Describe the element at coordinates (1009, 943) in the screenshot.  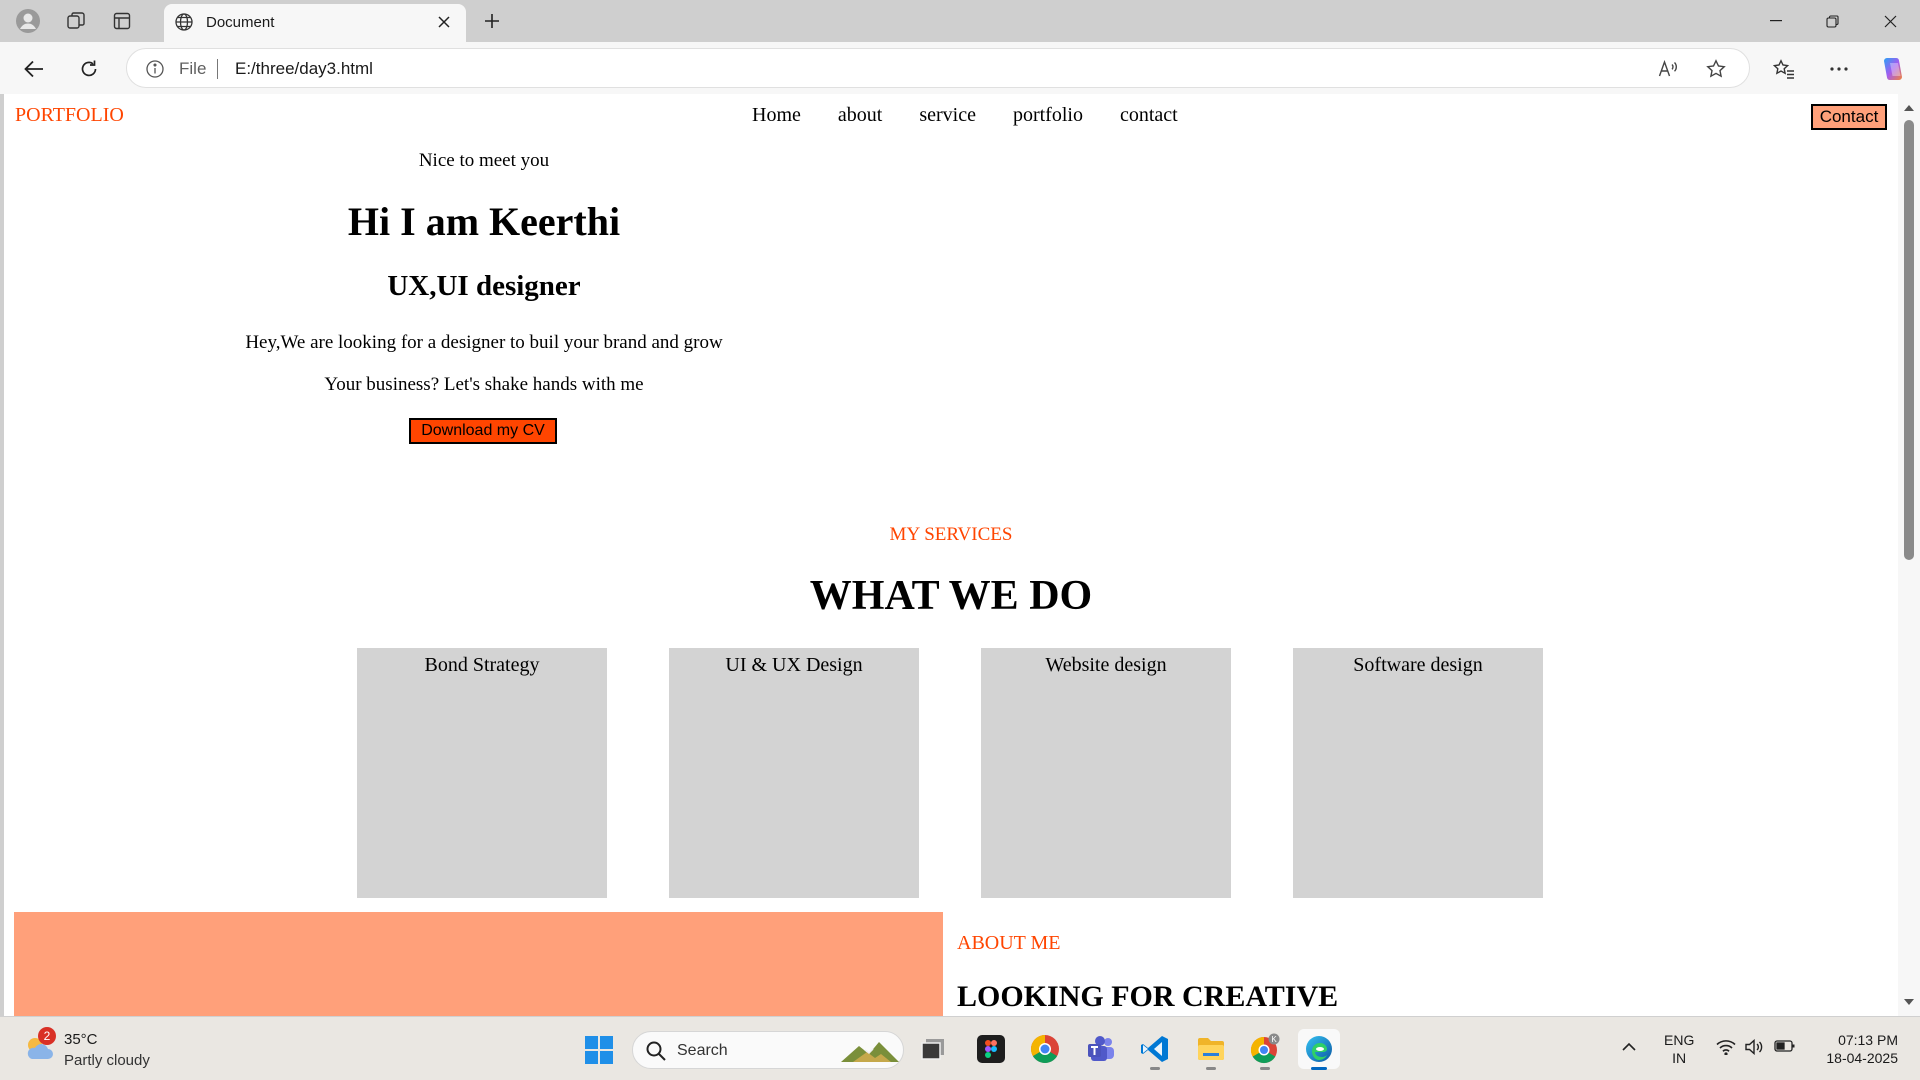
I see `about-tag: ABOUT ME` at that location.